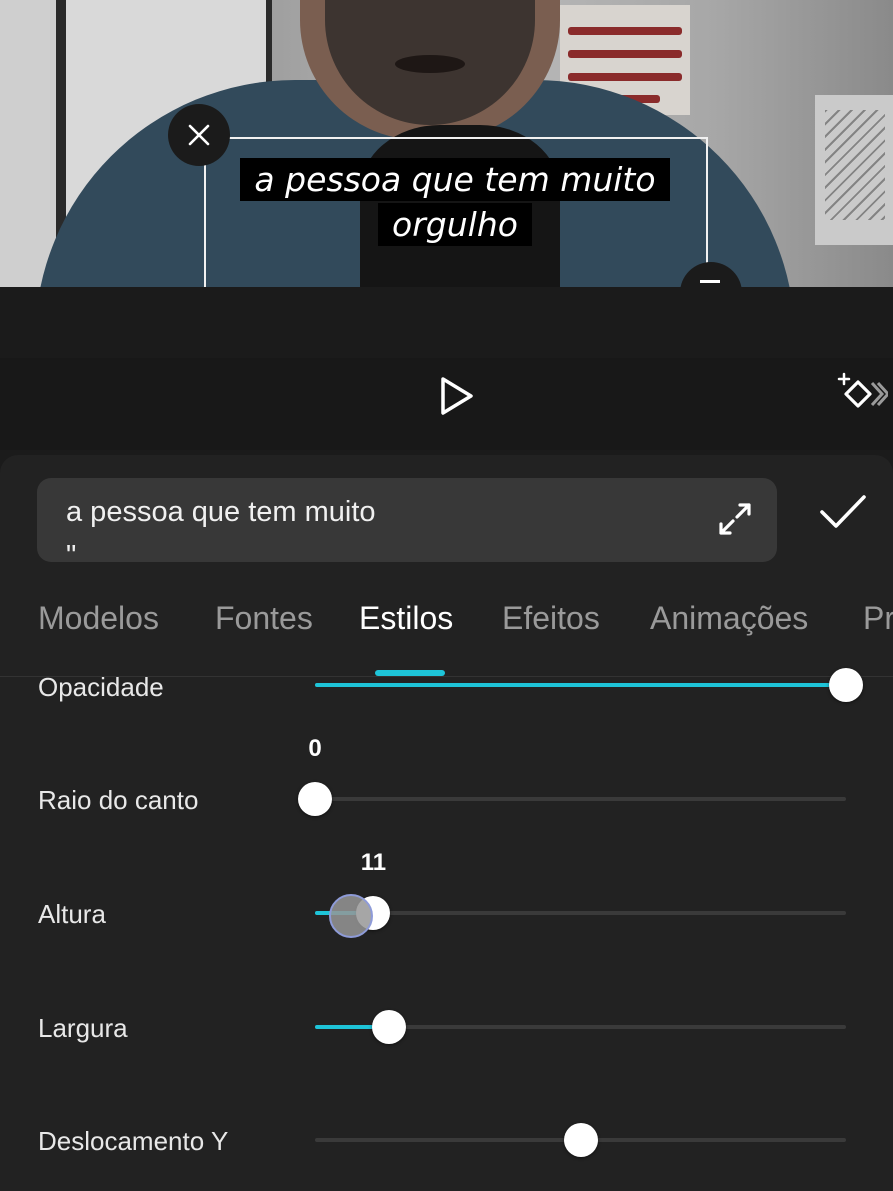 The width and height of the screenshot is (893, 1191). I want to click on offset-y-label: Deslocamento Y, so click(133, 1141).